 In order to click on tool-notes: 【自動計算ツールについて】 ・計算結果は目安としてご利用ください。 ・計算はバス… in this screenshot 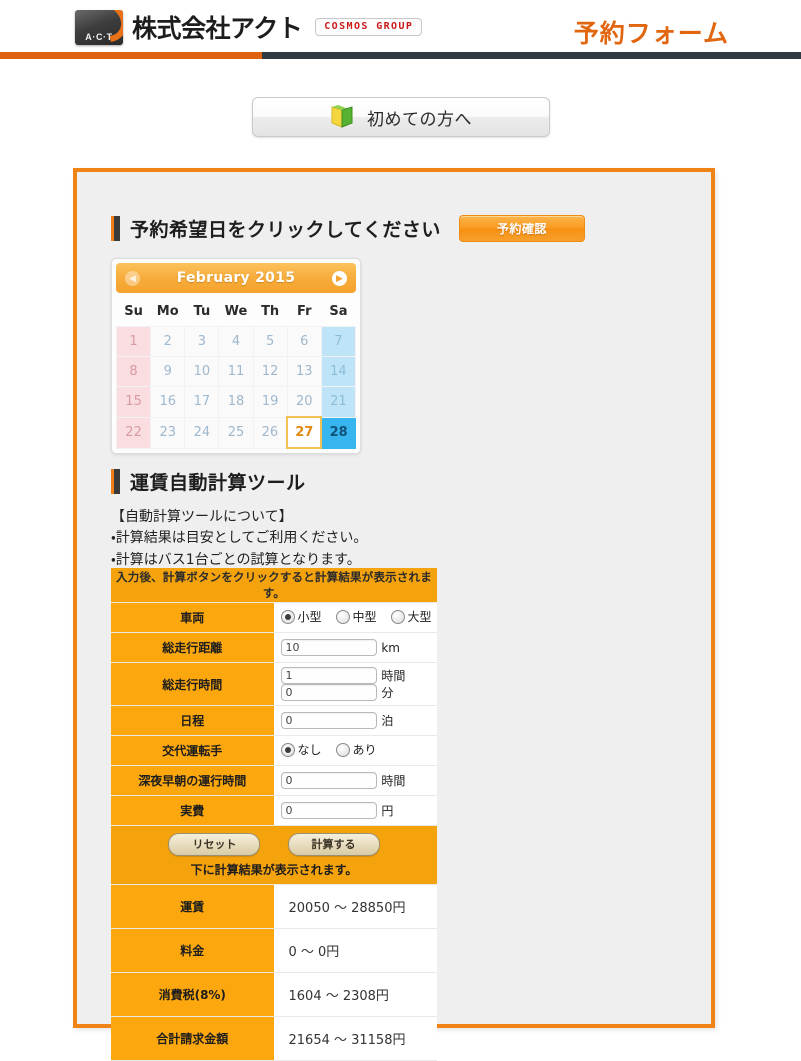, I will do `click(239, 539)`.